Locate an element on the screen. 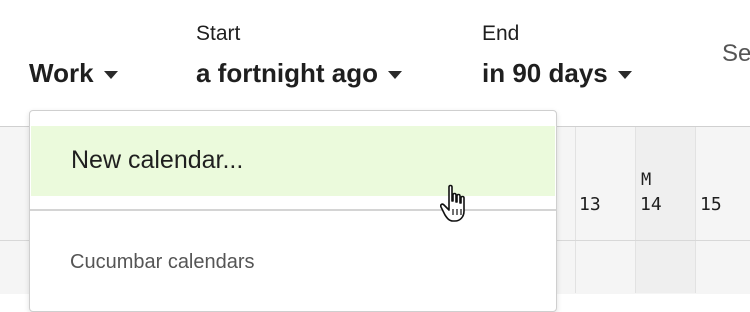 This screenshot has width=750, height=312. start-select: a fortnight ago is located at coordinates (299, 73).